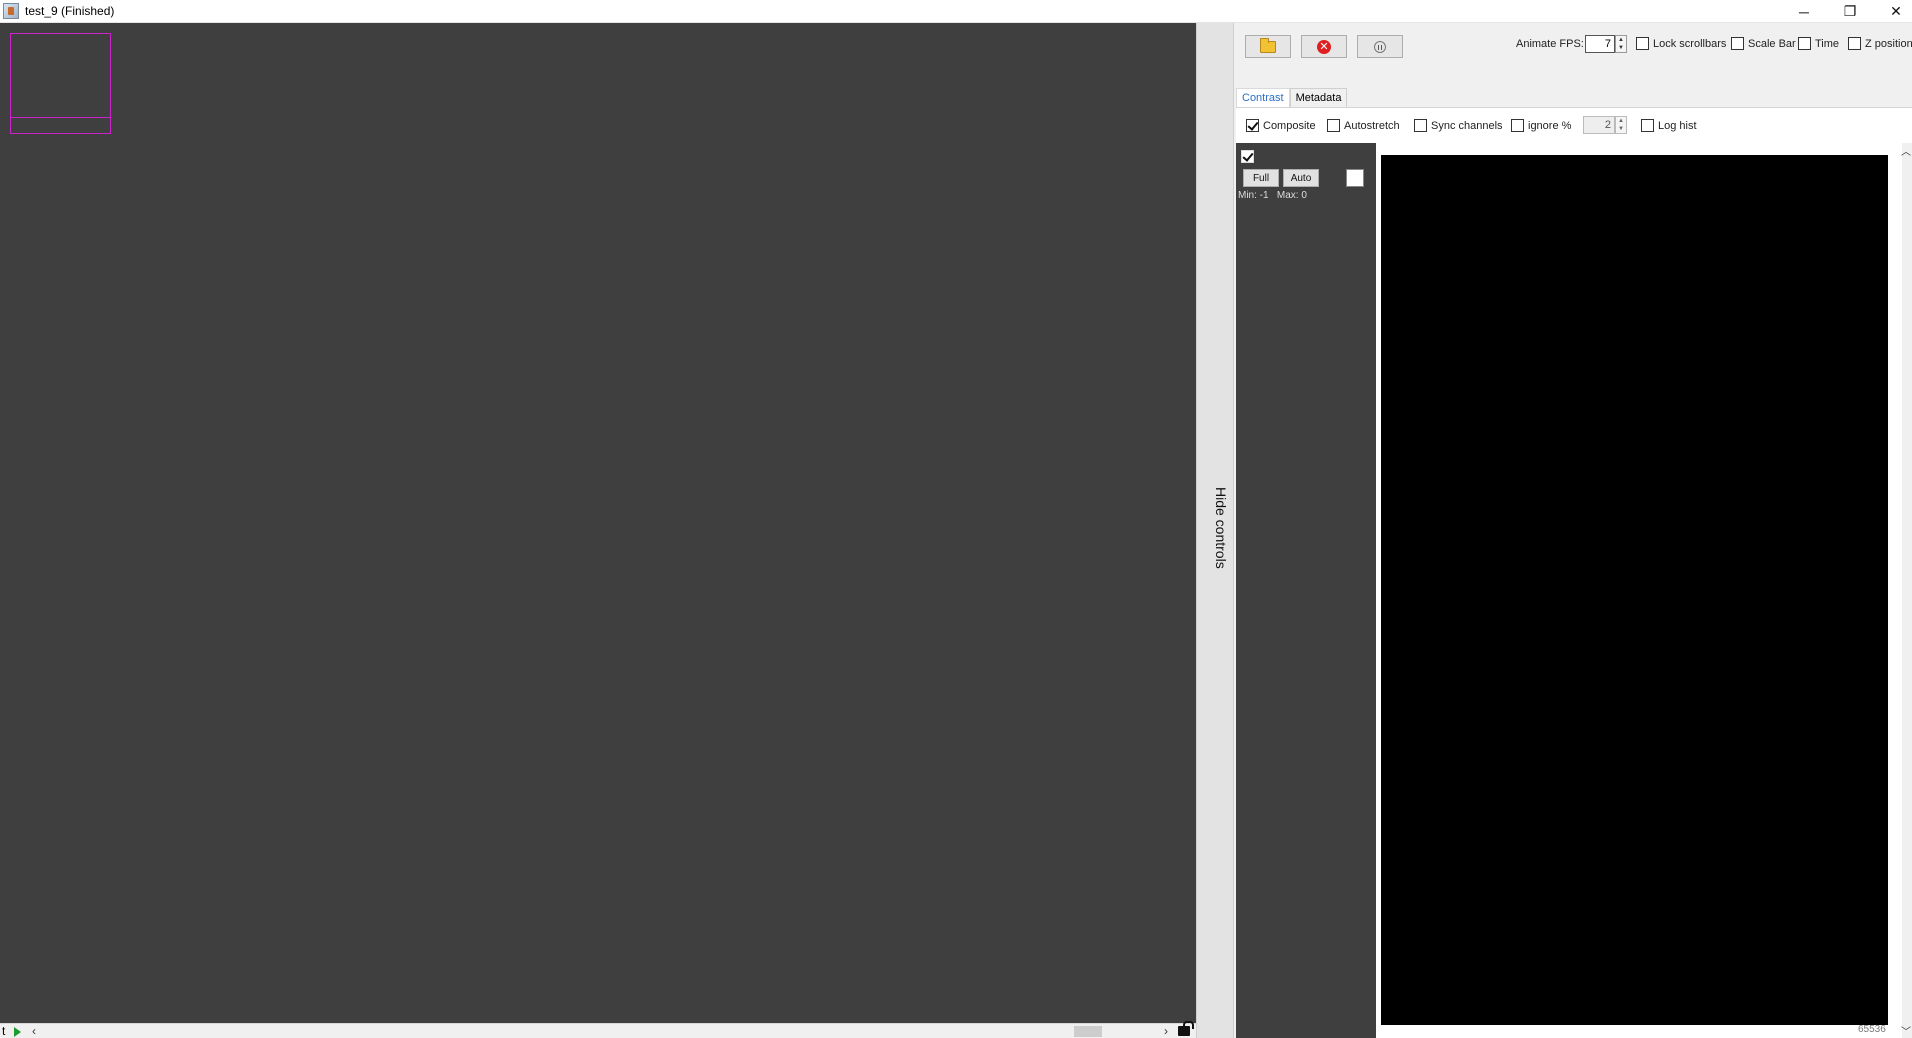  Describe the element at coordinates (1763, 43) in the screenshot. I see `scale-bar-option: Scale Bar` at that location.